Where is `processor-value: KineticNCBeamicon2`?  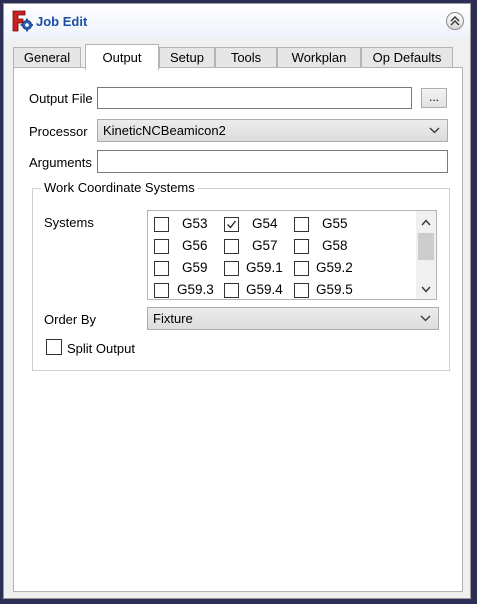 processor-value: KineticNCBeamicon2 is located at coordinates (164, 130).